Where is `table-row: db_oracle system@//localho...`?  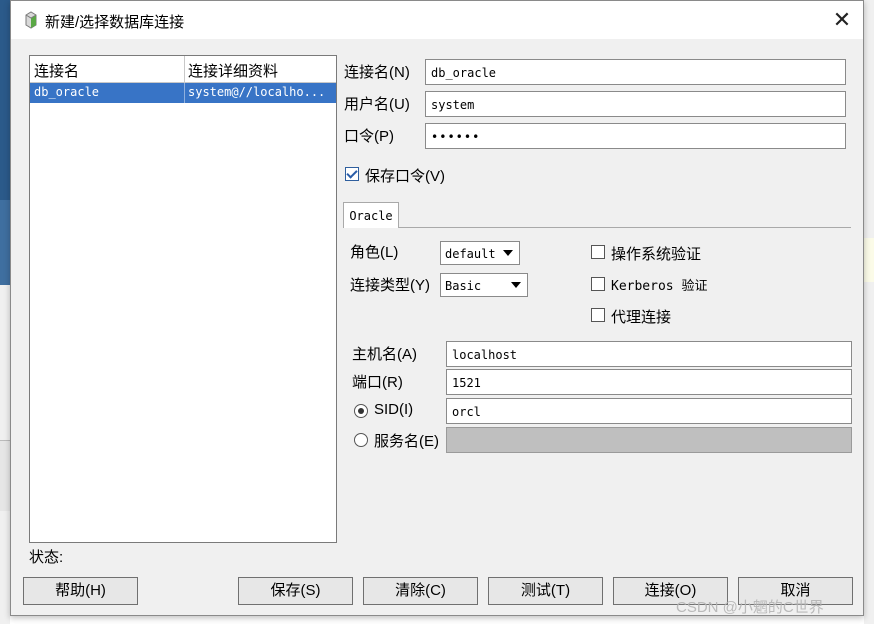
table-row: db_oracle system@//localho... is located at coordinates (183, 93).